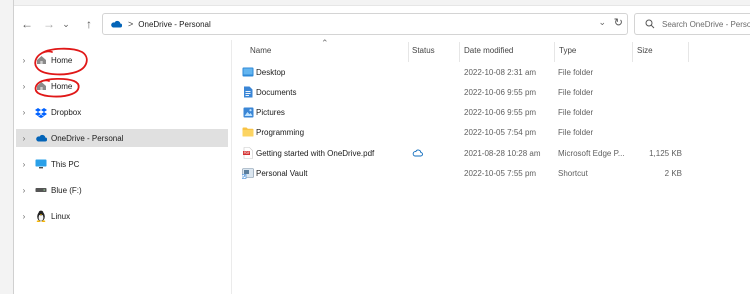  What do you see at coordinates (248, 72) in the screenshot?
I see `desktop-folder-icon` at bounding box center [248, 72].